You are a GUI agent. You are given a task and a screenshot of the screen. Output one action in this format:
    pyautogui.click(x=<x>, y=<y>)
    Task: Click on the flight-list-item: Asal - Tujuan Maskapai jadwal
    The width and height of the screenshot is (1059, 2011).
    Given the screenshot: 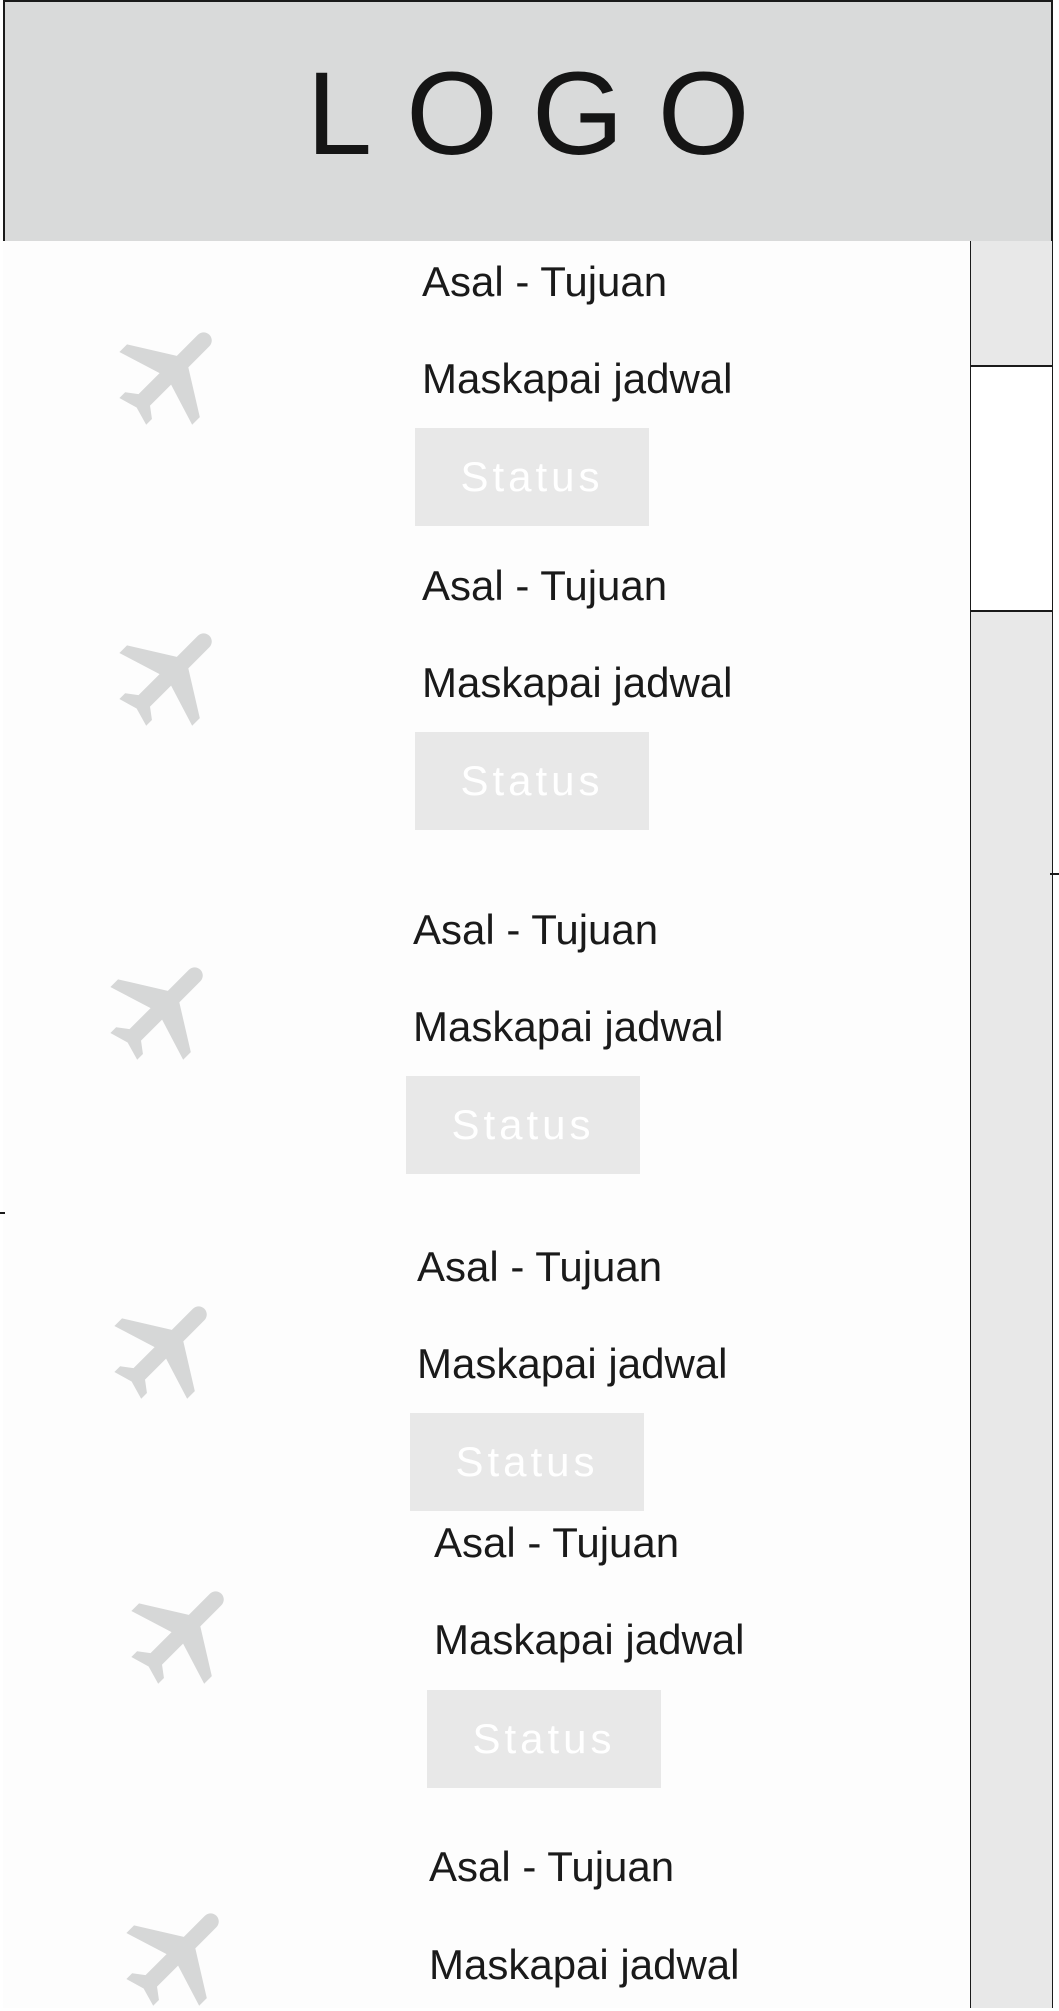 What is the action you would take?
    pyautogui.click(x=486, y=1914)
    